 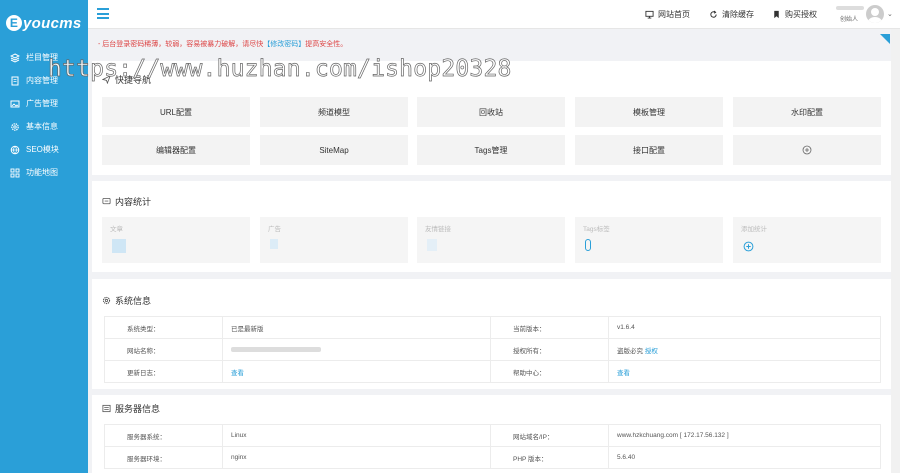 I want to click on security-notice: - 后台登录密码稀薄，较弱，容易被暴力破解，请尽快【修改密码】提高安全性。, so click(x=222, y=44).